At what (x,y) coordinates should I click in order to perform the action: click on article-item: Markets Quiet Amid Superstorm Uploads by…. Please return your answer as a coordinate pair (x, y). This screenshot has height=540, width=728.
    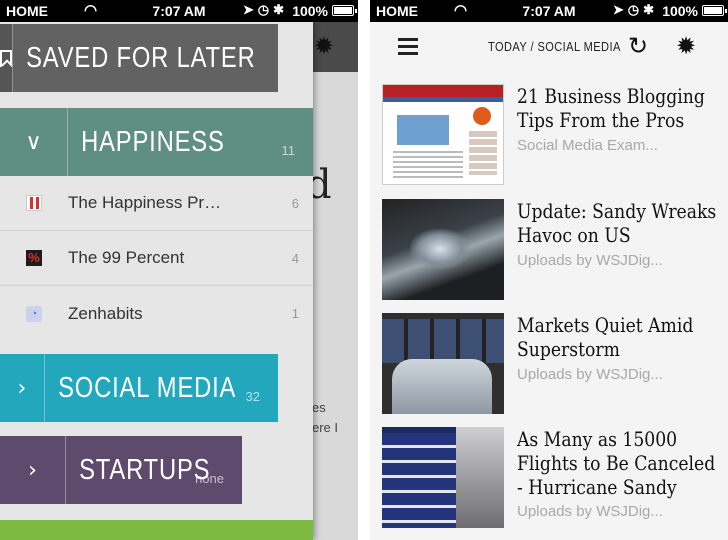
    Looking at the image, I should click on (552, 365).